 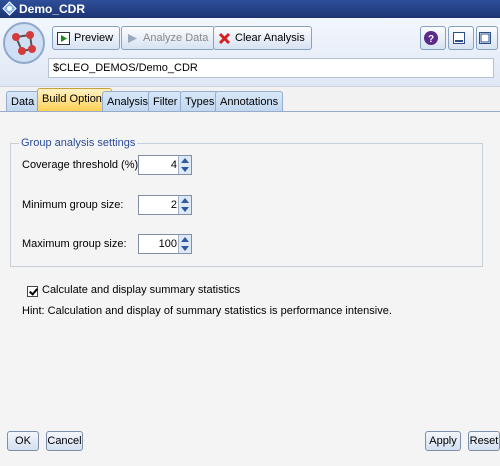 What do you see at coordinates (52, 9) in the screenshot?
I see `window-title: Demo_CDR` at bounding box center [52, 9].